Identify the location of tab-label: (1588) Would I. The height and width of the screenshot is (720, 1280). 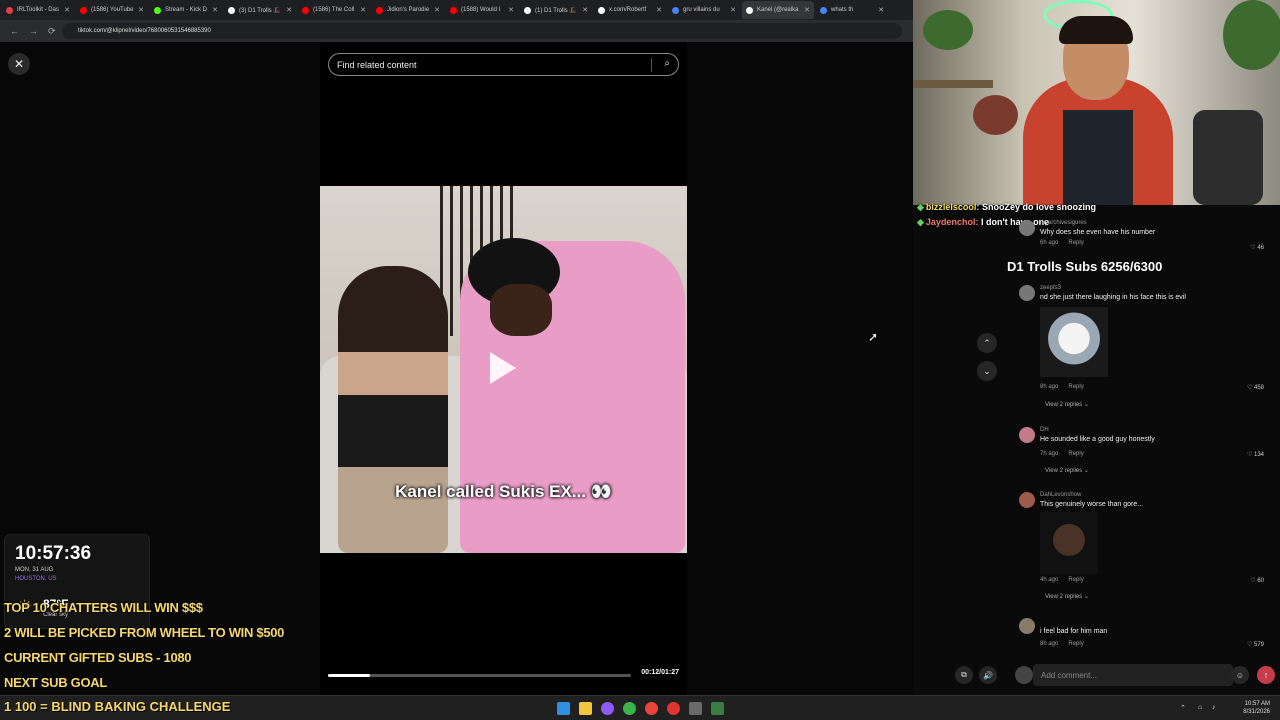
(481, 10).